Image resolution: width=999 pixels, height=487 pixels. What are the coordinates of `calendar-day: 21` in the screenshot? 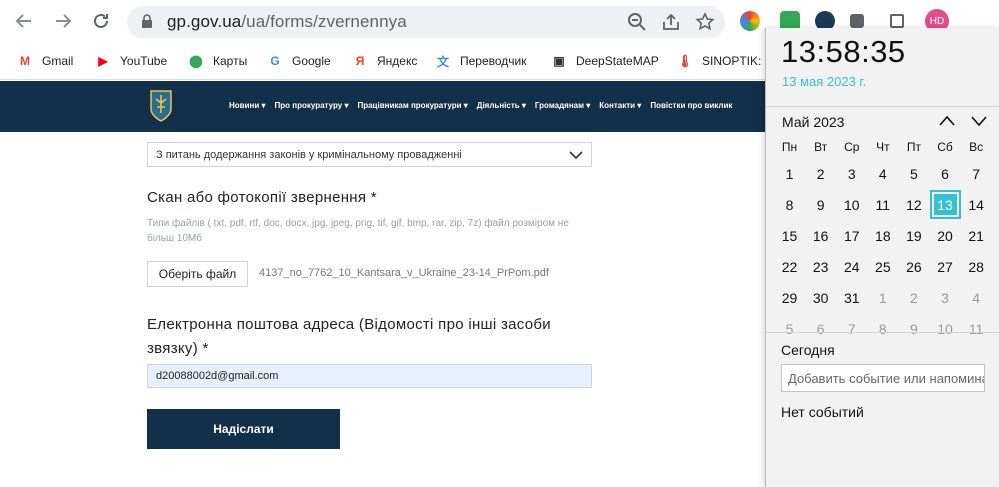 It's located at (976, 235).